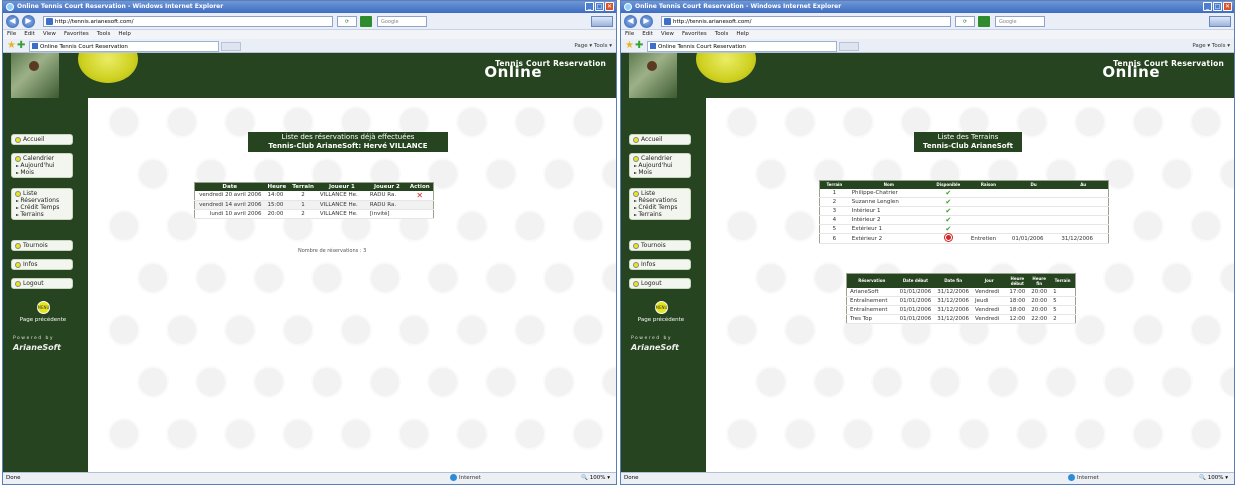  What do you see at coordinates (636, 283) in the screenshot?
I see `nav-bullet-icon` at bounding box center [636, 283].